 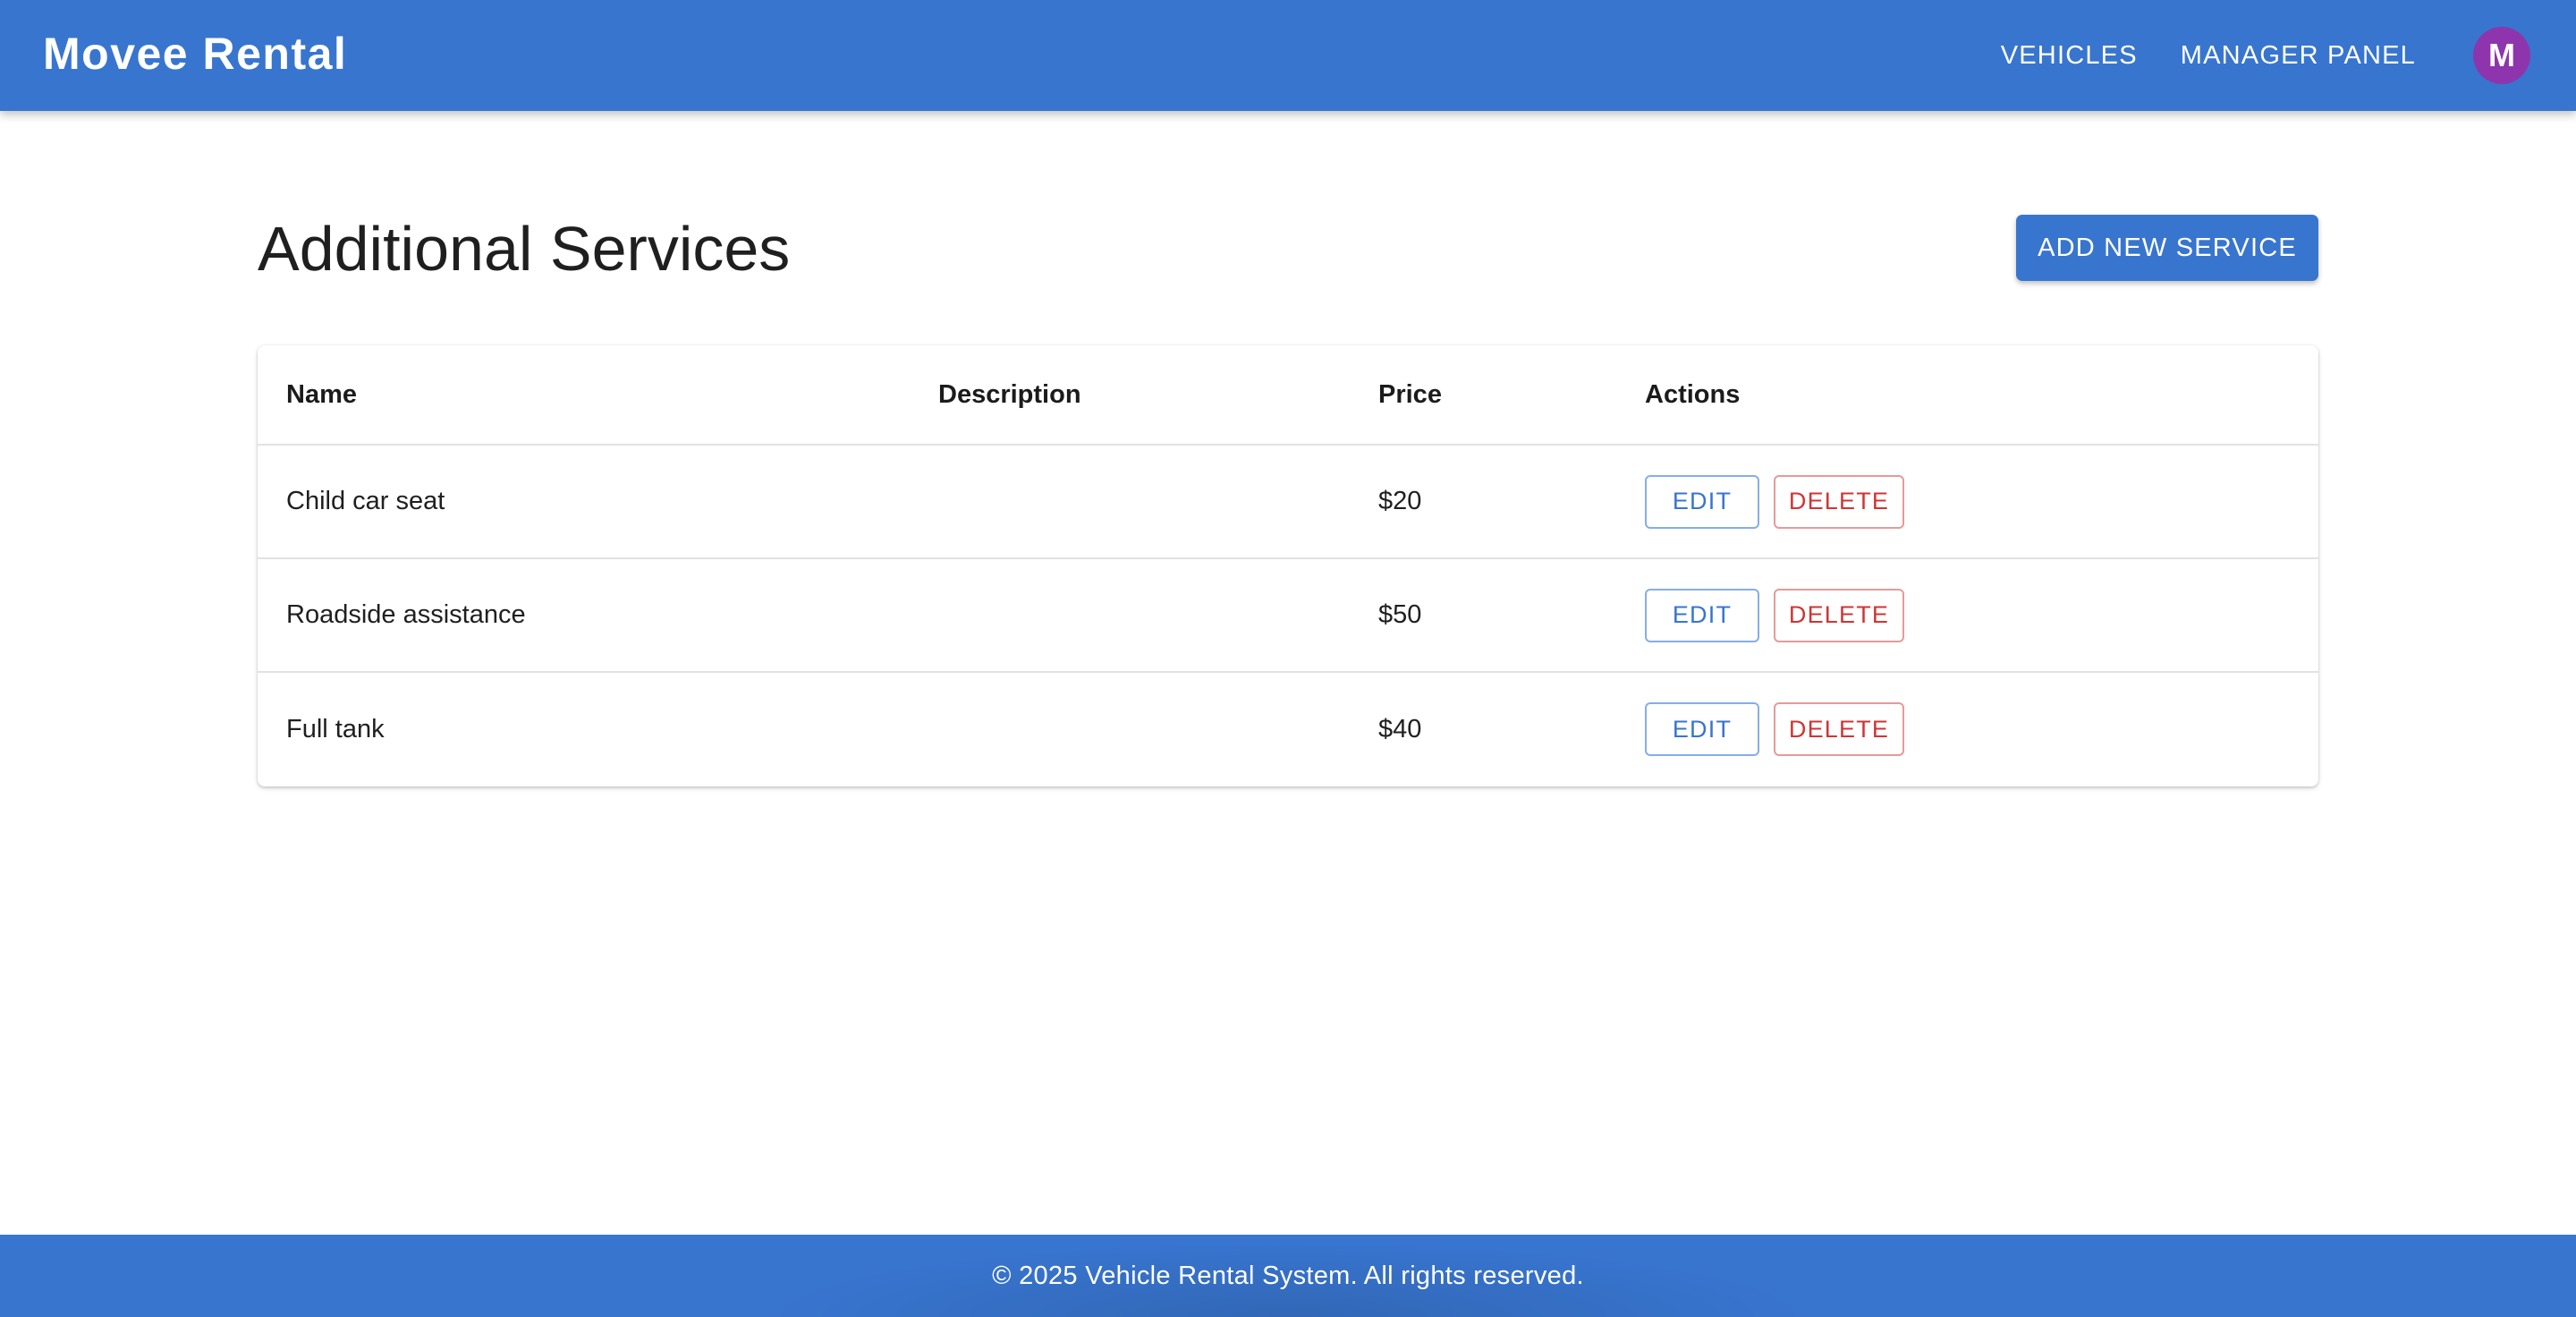 What do you see at coordinates (2298, 56) in the screenshot?
I see `nav-manager-panel-link: MANAGER PANEL` at bounding box center [2298, 56].